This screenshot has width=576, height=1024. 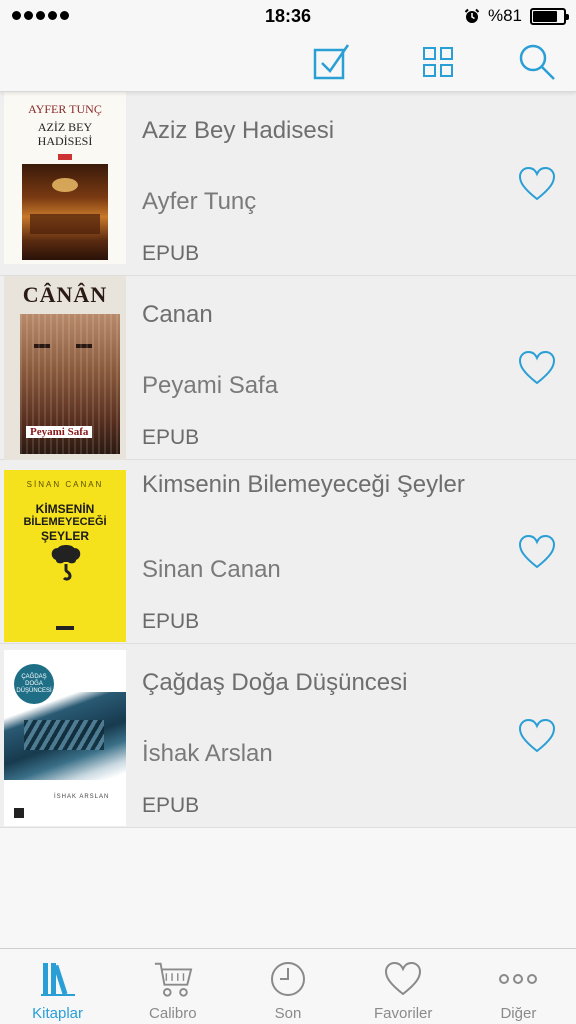 I want to click on book-author: Sinan Canan, so click(x=211, y=569).